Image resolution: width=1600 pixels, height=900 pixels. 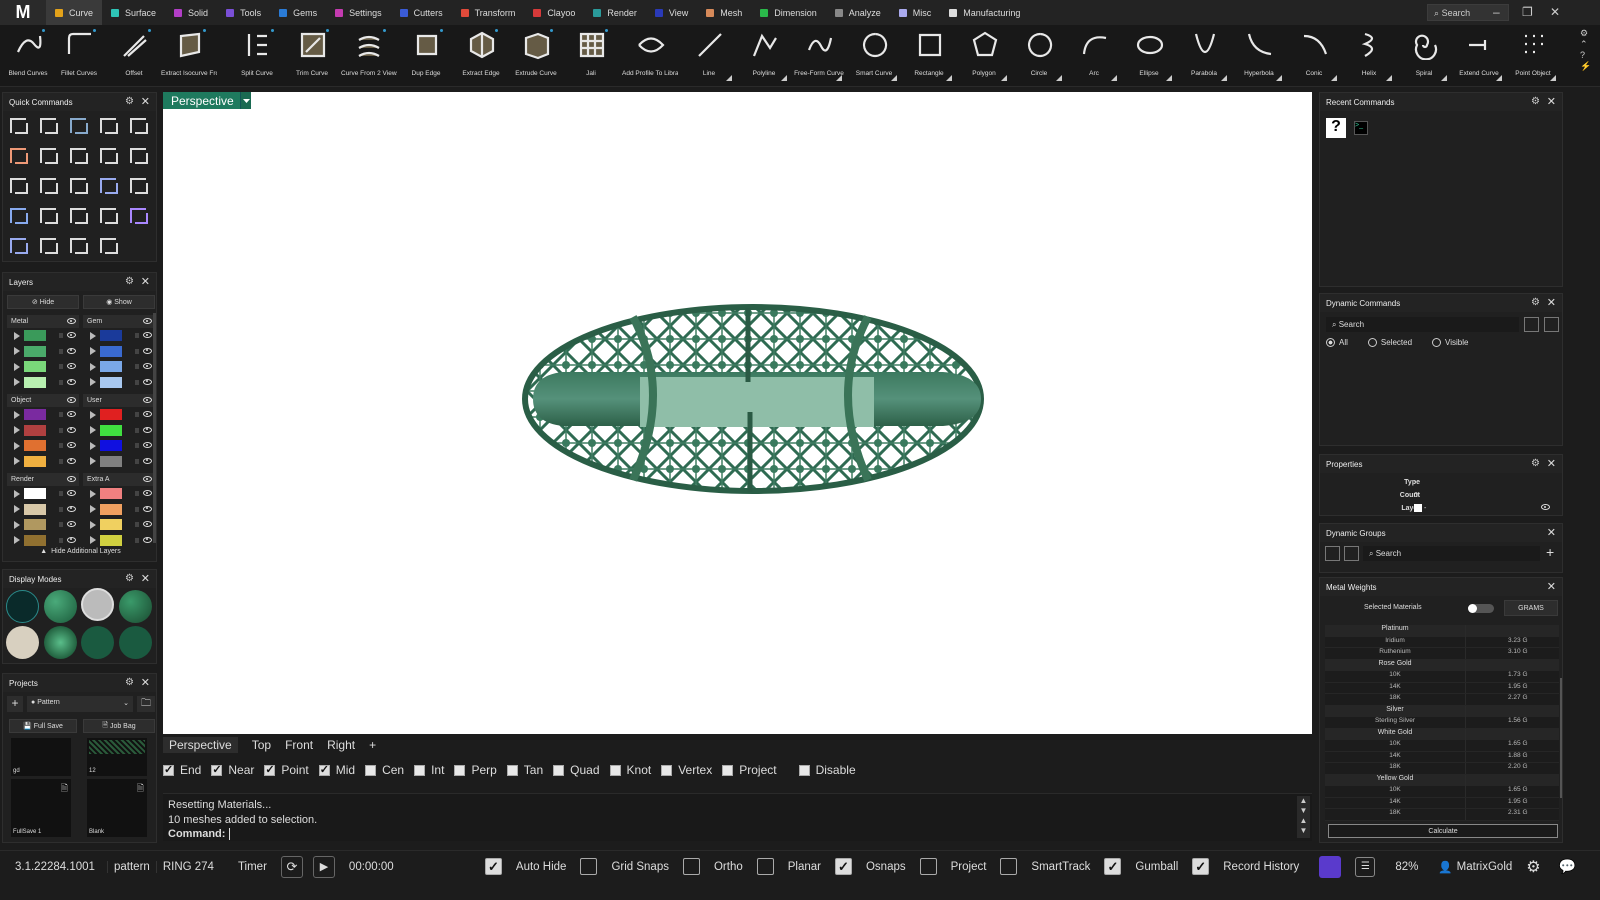 What do you see at coordinates (291, 866) in the screenshot?
I see `timer-reset-icon: ⟳` at bounding box center [291, 866].